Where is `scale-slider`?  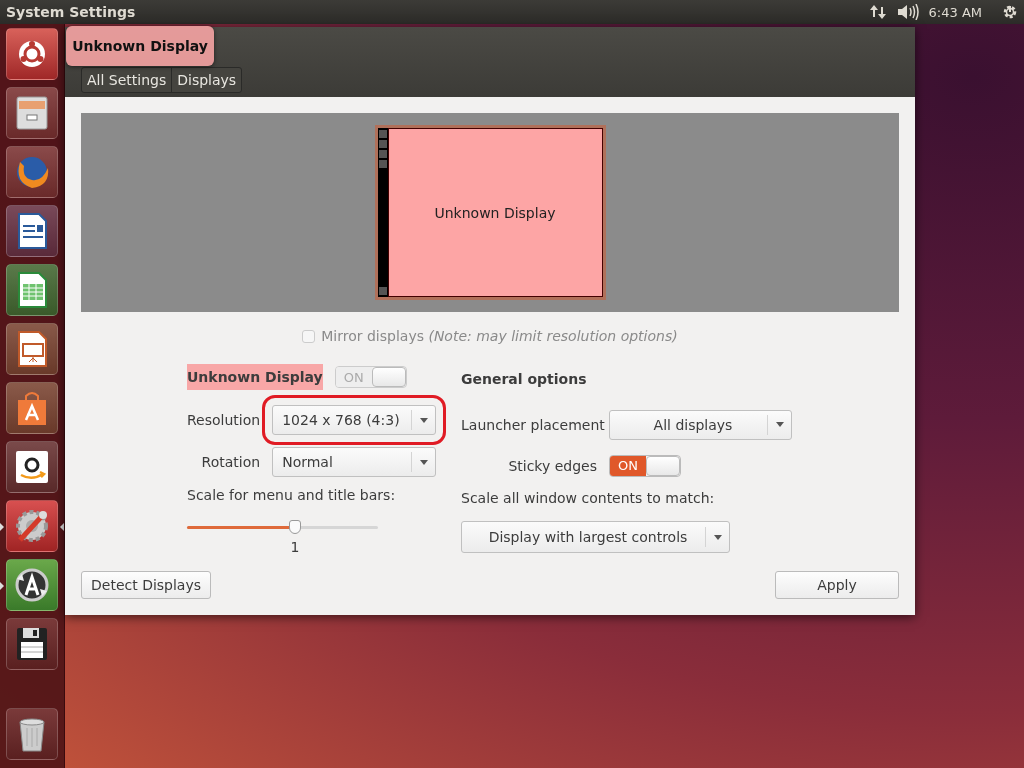 scale-slider is located at coordinates (282, 528).